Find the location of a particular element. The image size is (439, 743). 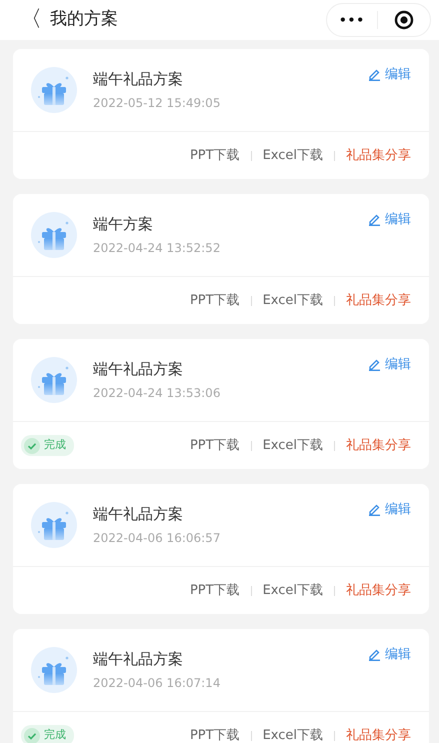

back-button: 〈 is located at coordinates (31, 20).